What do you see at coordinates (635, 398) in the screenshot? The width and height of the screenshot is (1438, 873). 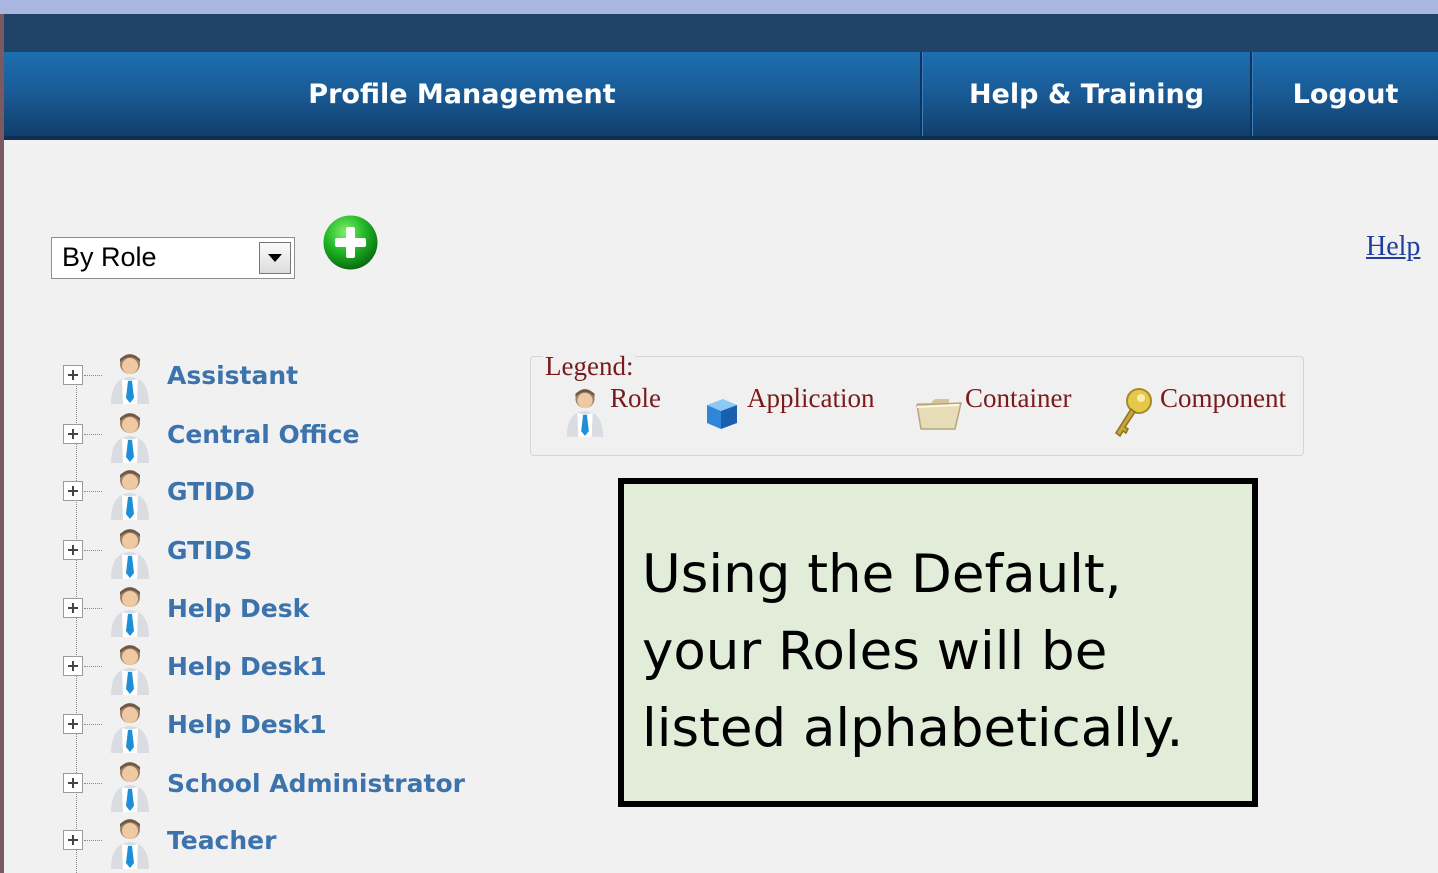 I see `legend-label: Role` at bounding box center [635, 398].